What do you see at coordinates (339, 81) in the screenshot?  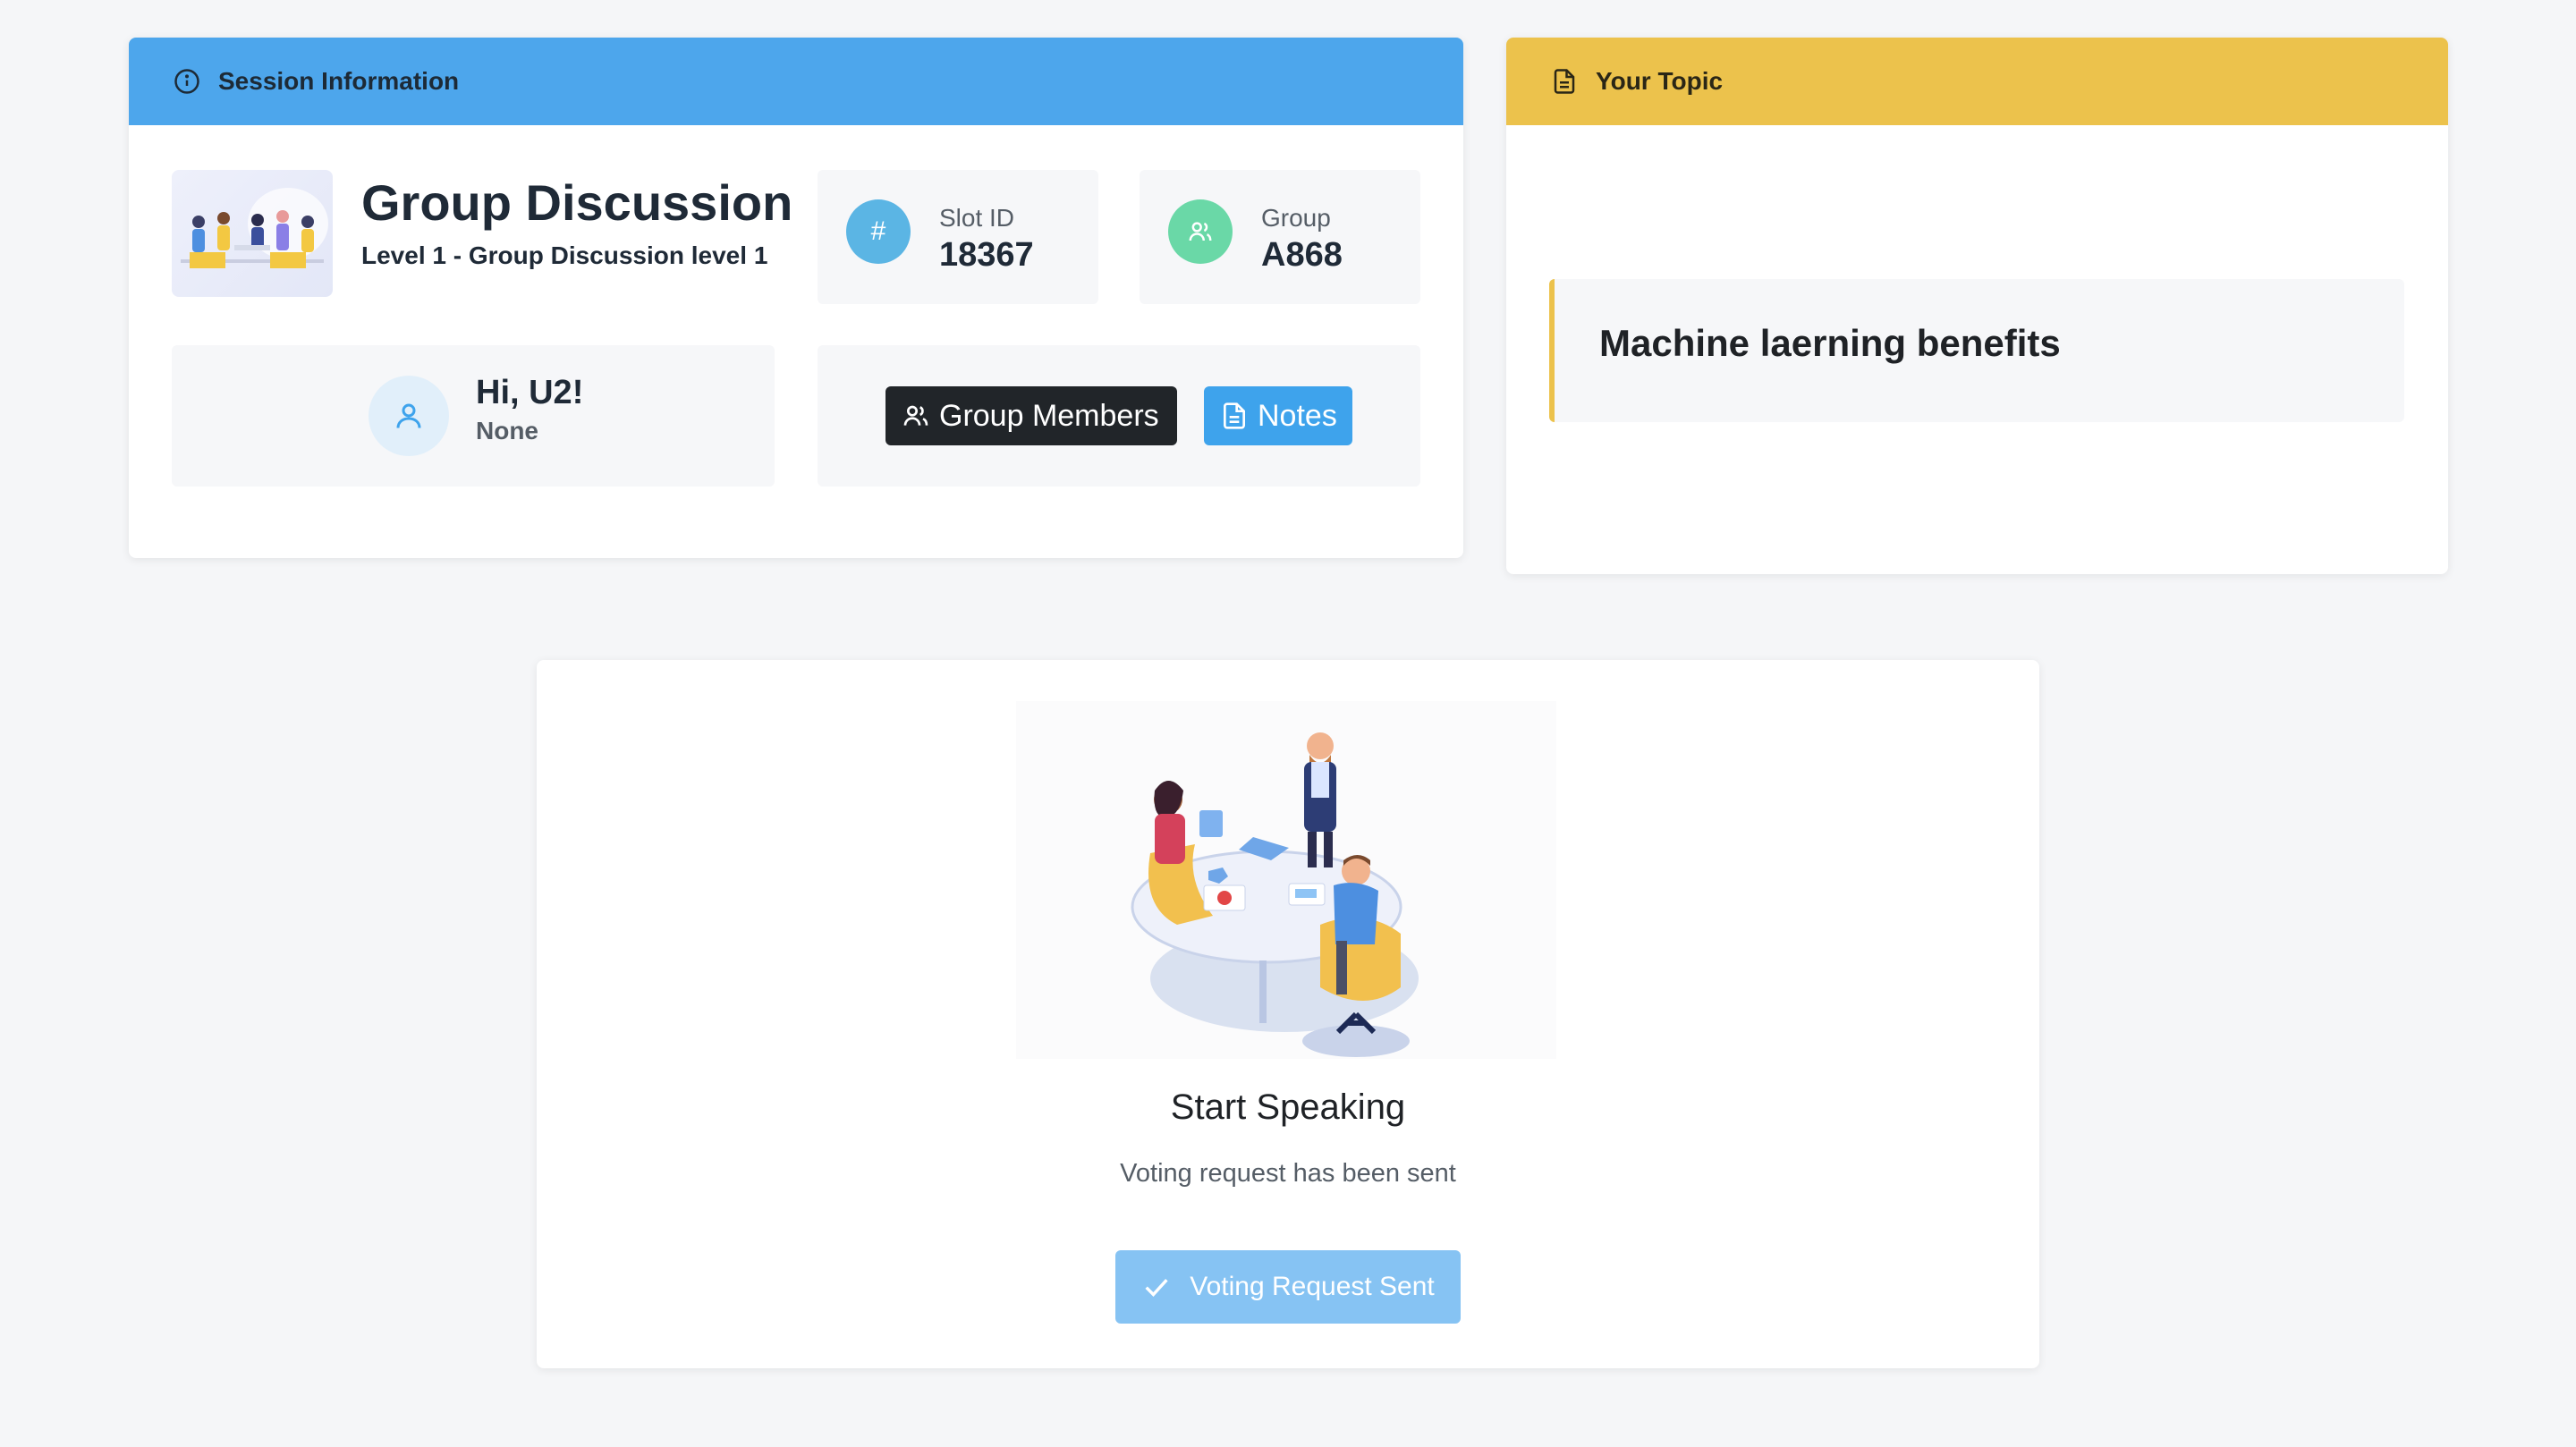 I see `session-card-title: Session Information` at bounding box center [339, 81].